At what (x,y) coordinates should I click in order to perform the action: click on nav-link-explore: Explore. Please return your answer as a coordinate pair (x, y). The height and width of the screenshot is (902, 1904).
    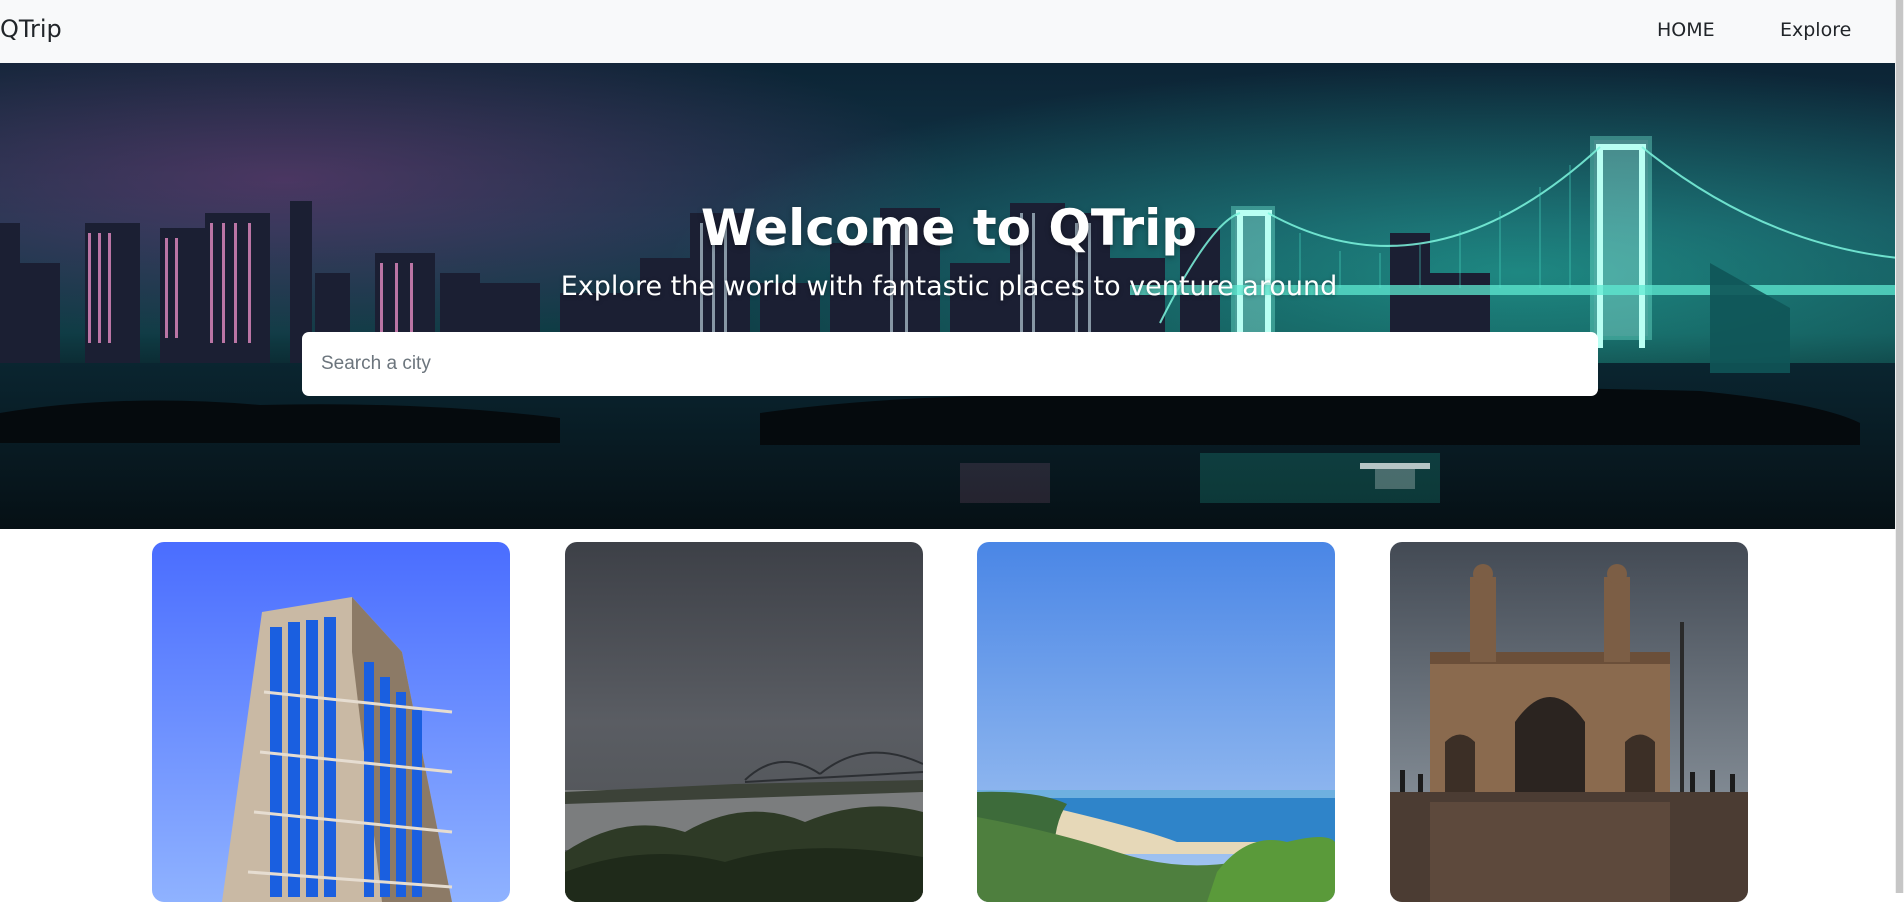
    Looking at the image, I should click on (1815, 30).